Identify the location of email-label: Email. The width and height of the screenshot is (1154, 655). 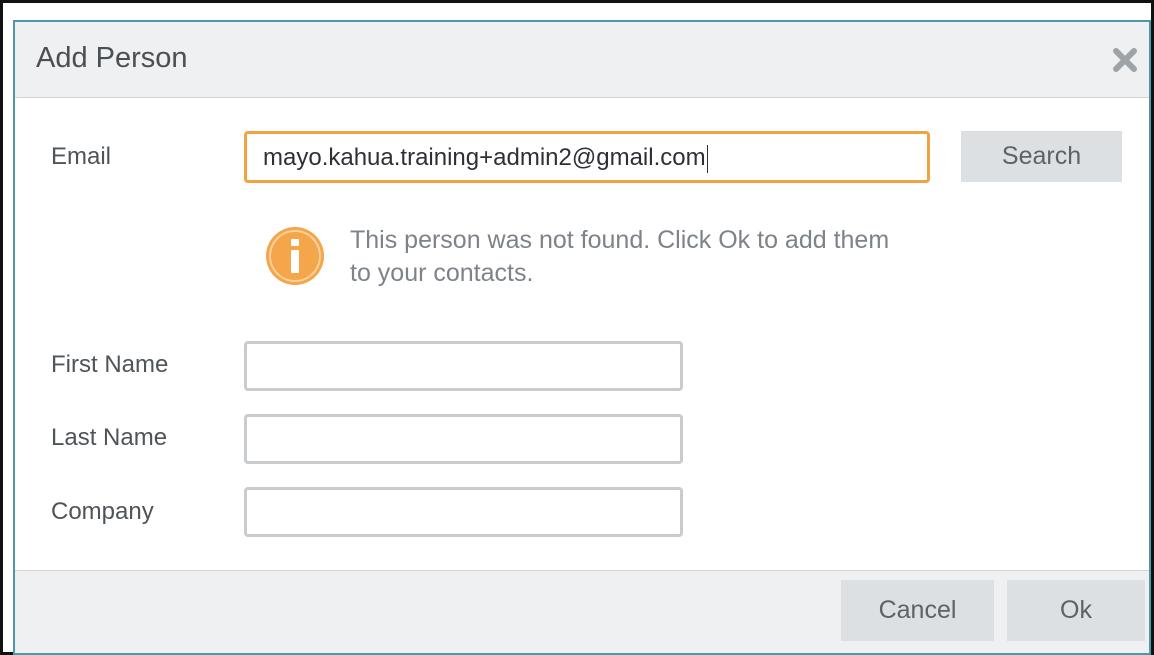
(81, 156).